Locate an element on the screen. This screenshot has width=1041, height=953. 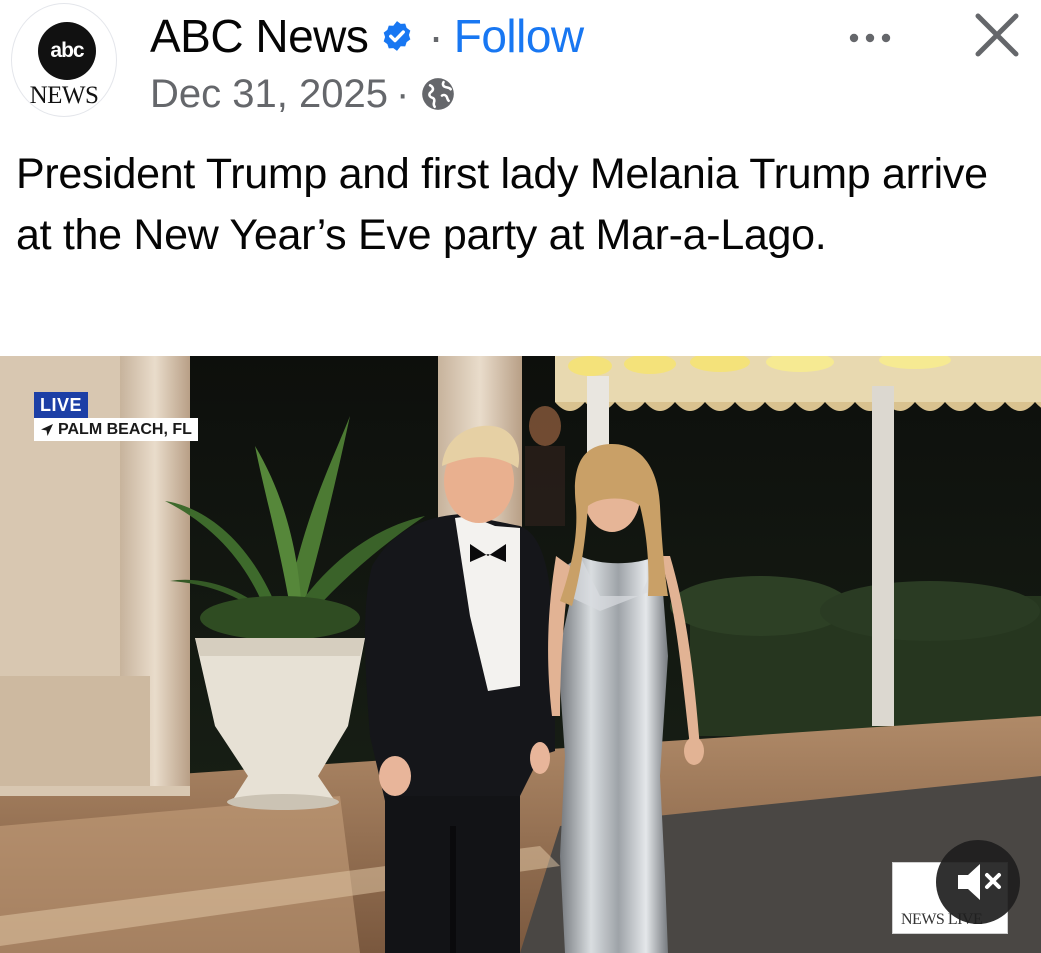
close-icon is located at coordinates (997, 35).